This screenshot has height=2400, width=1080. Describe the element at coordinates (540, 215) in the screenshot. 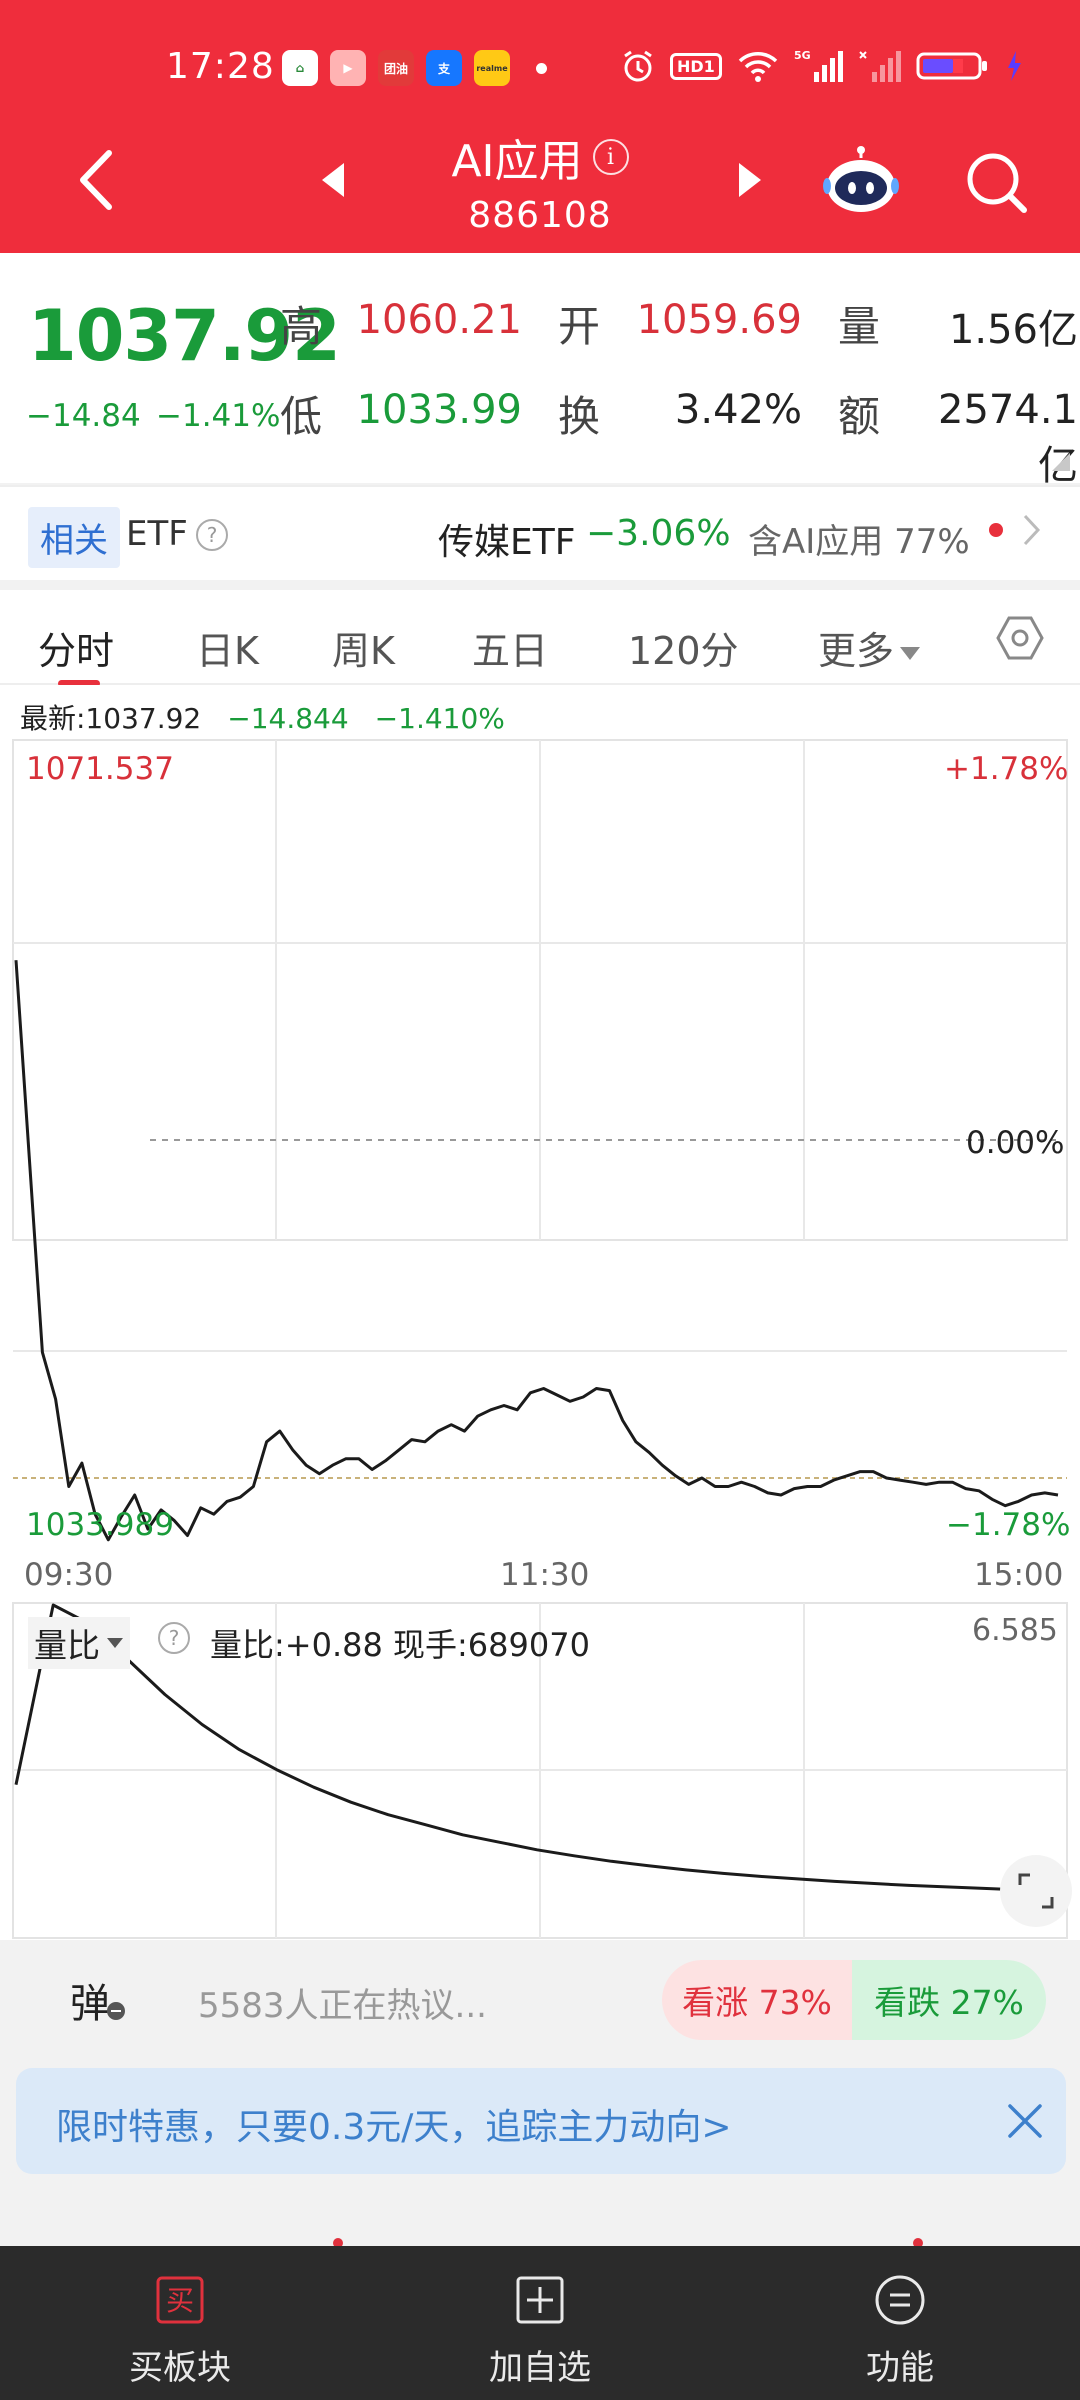

I see `stock-code: 886108` at that location.